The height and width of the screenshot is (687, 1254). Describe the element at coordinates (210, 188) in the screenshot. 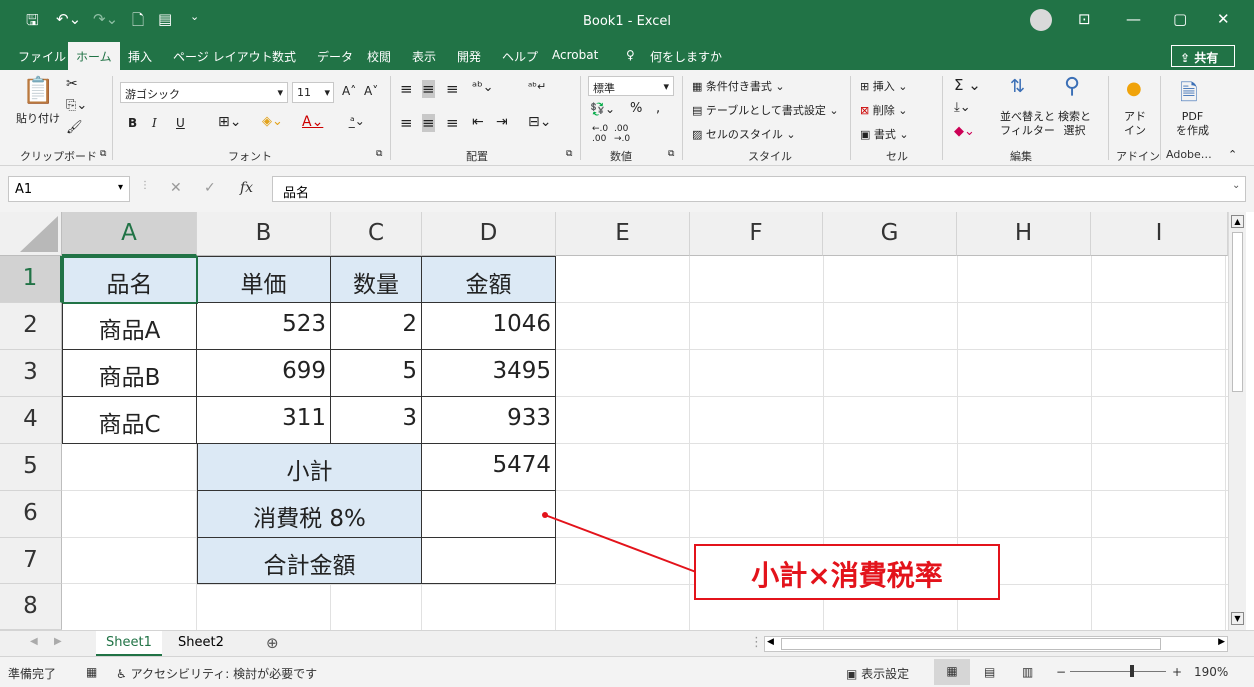

I see `enter-icon: ✓` at that location.